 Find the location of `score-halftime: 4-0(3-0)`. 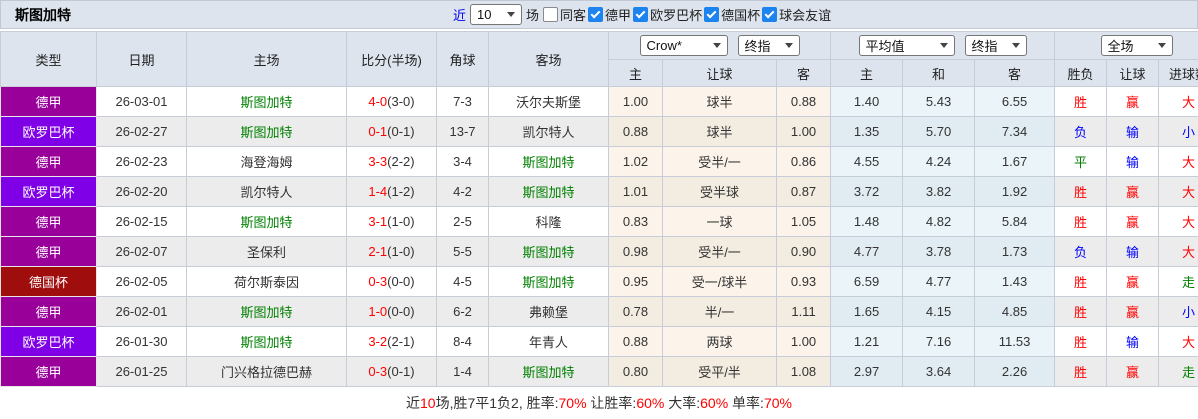

score-halftime: 4-0(3-0) is located at coordinates (391, 101).